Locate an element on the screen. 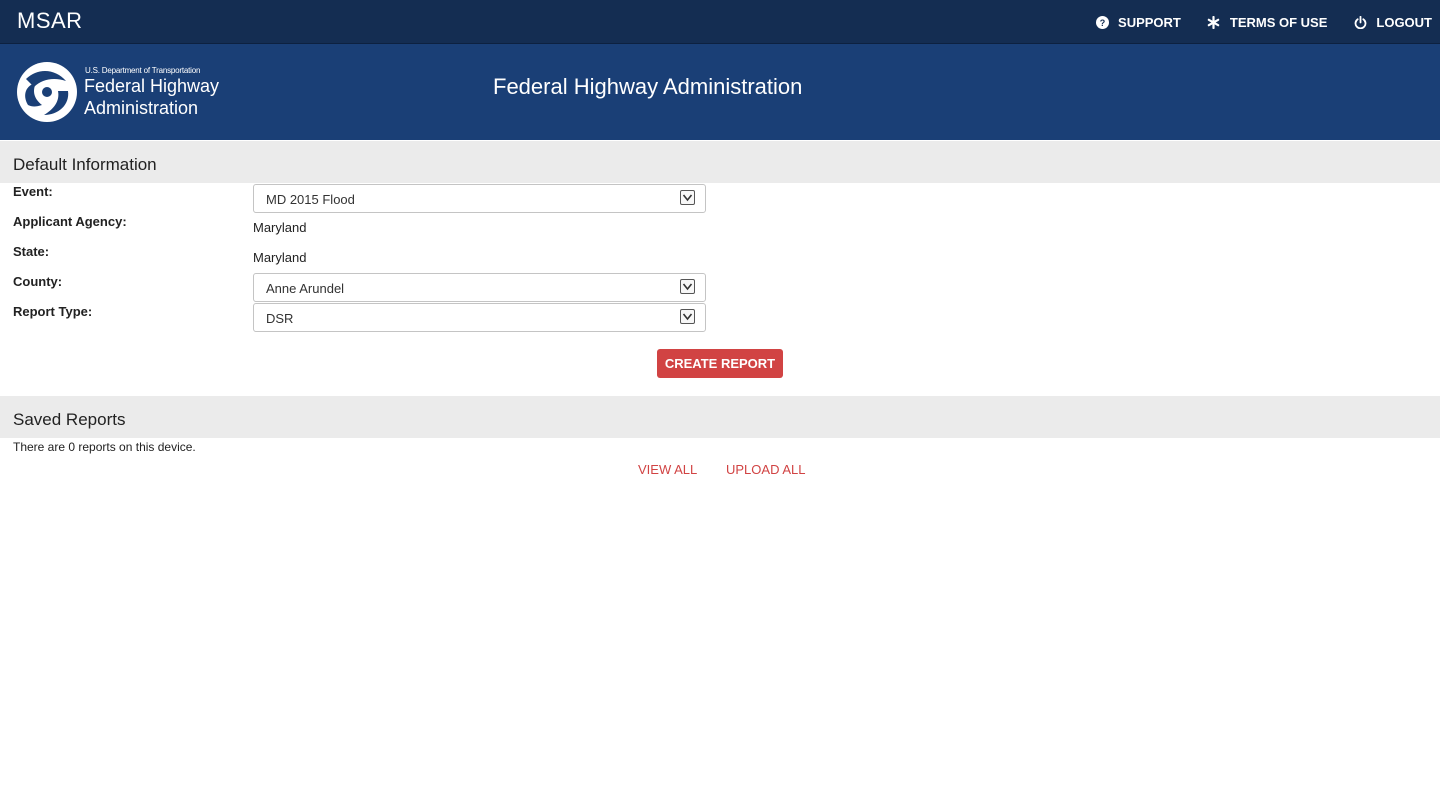 This screenshot has height=810, width=1440. applicant-agency-value: Maryland is located at coordinates (280, 227).